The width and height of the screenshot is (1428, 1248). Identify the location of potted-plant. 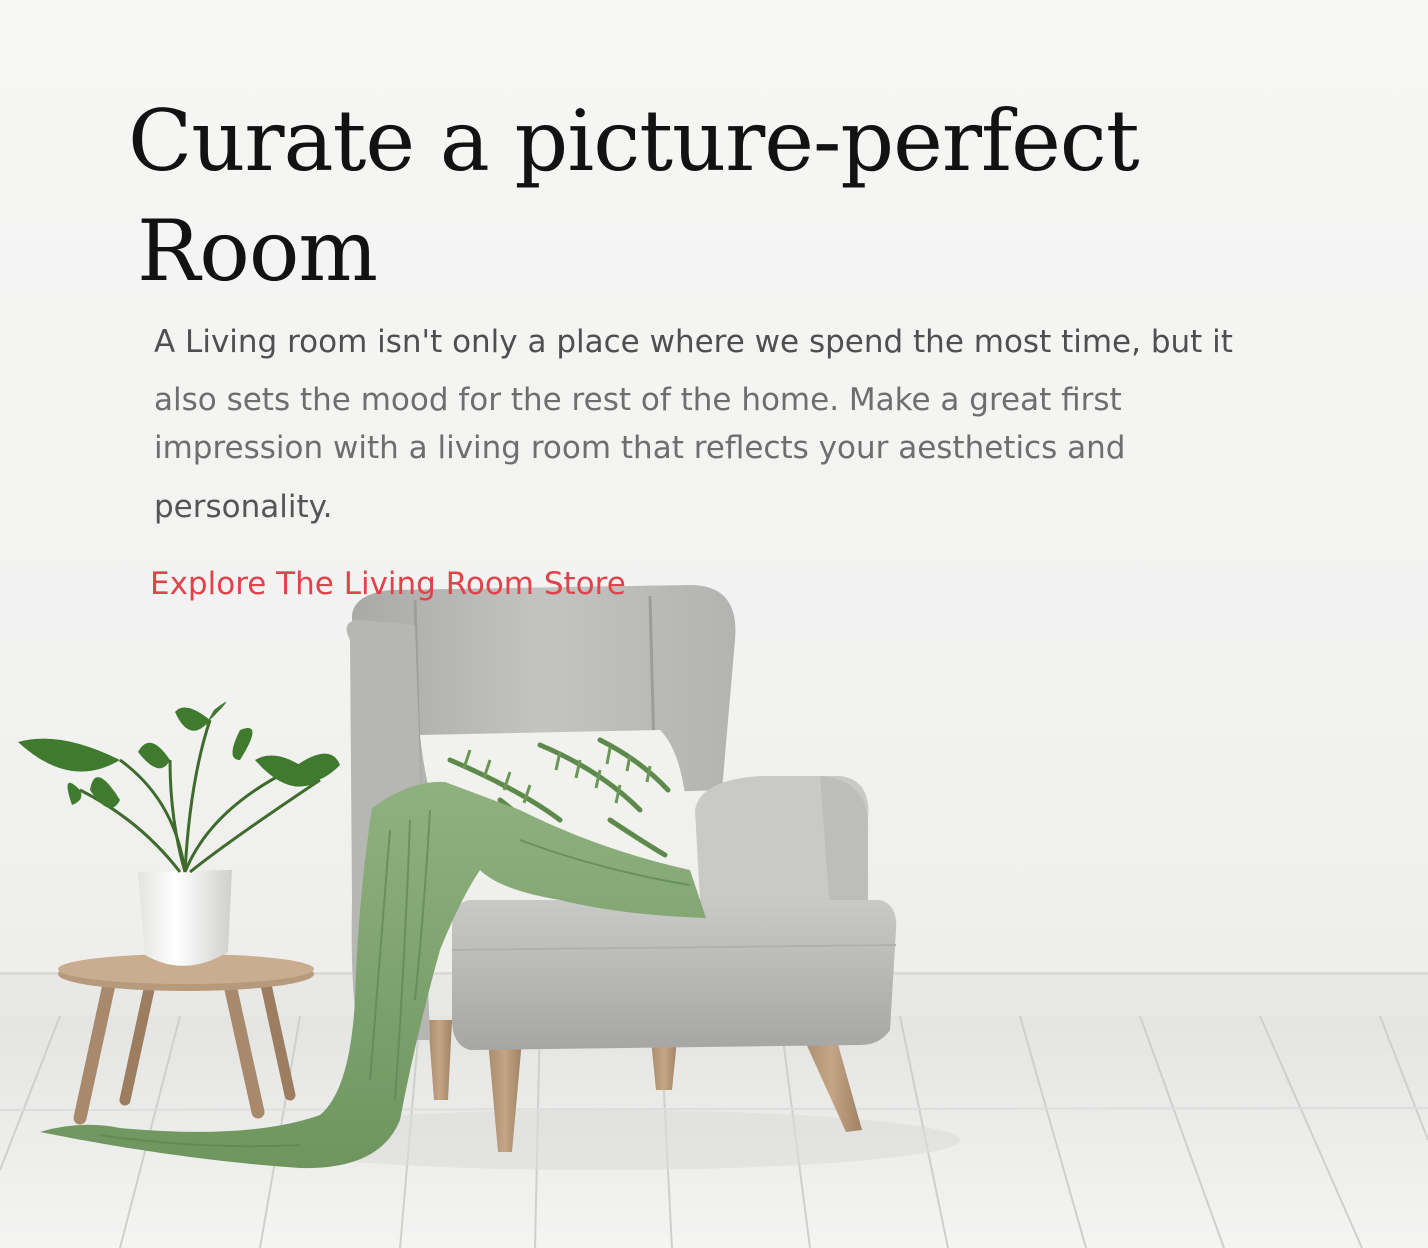
(179, 834).